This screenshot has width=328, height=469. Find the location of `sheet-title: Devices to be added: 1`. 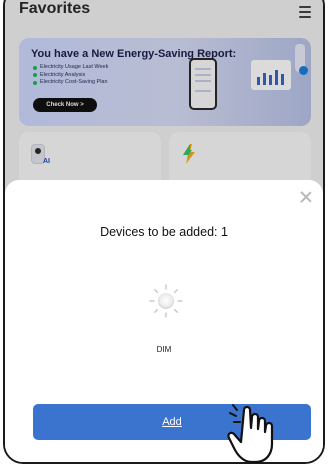

sheet-title: Devices to be added: 1 is located at coordinates (164, 232).